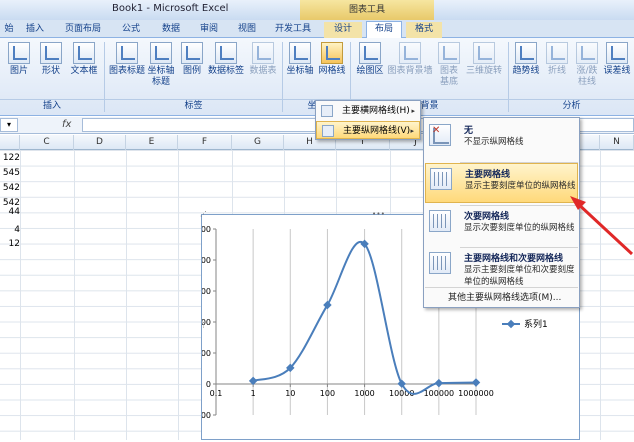  Describe the element at coordinates (602, 226) in the screenshot. I see `annotation-arrow` at that location.